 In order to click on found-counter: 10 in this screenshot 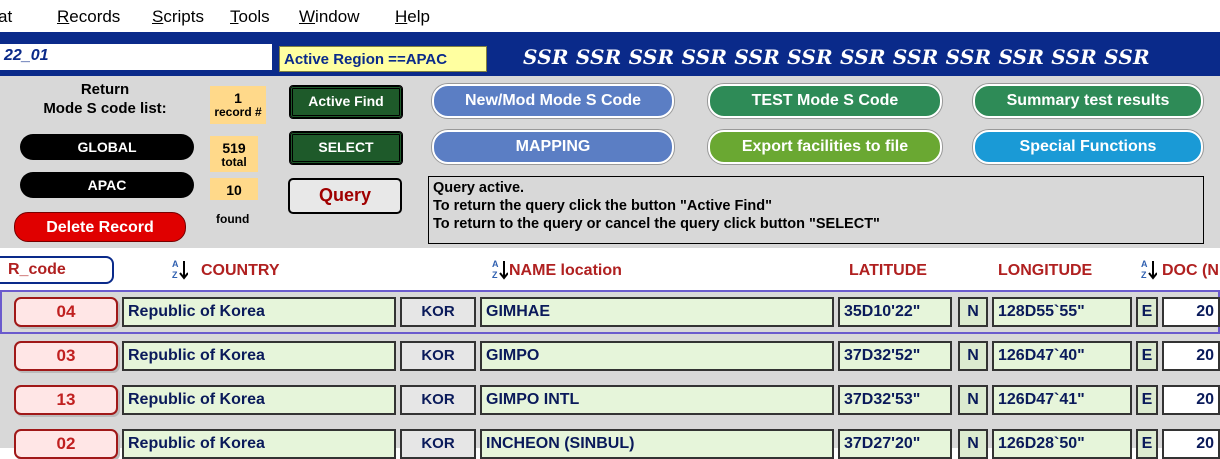, I will do `click(234, 189)`.